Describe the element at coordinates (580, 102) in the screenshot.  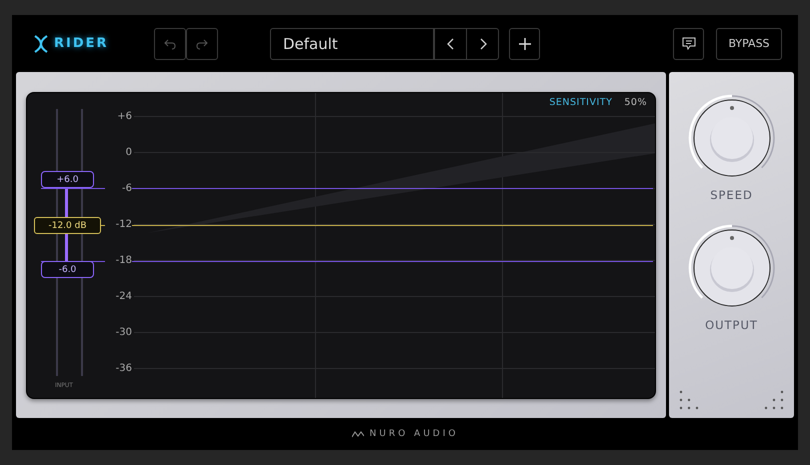
I see `sensitivity-label: SENSITIVITY` at that location.